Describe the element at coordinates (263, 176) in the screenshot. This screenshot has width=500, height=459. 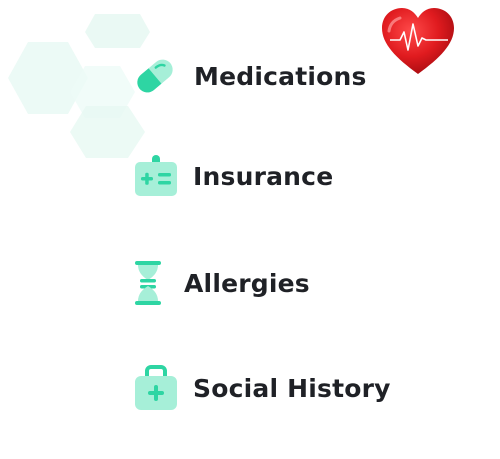
I see `menu-item-label: Insurance` at that location.